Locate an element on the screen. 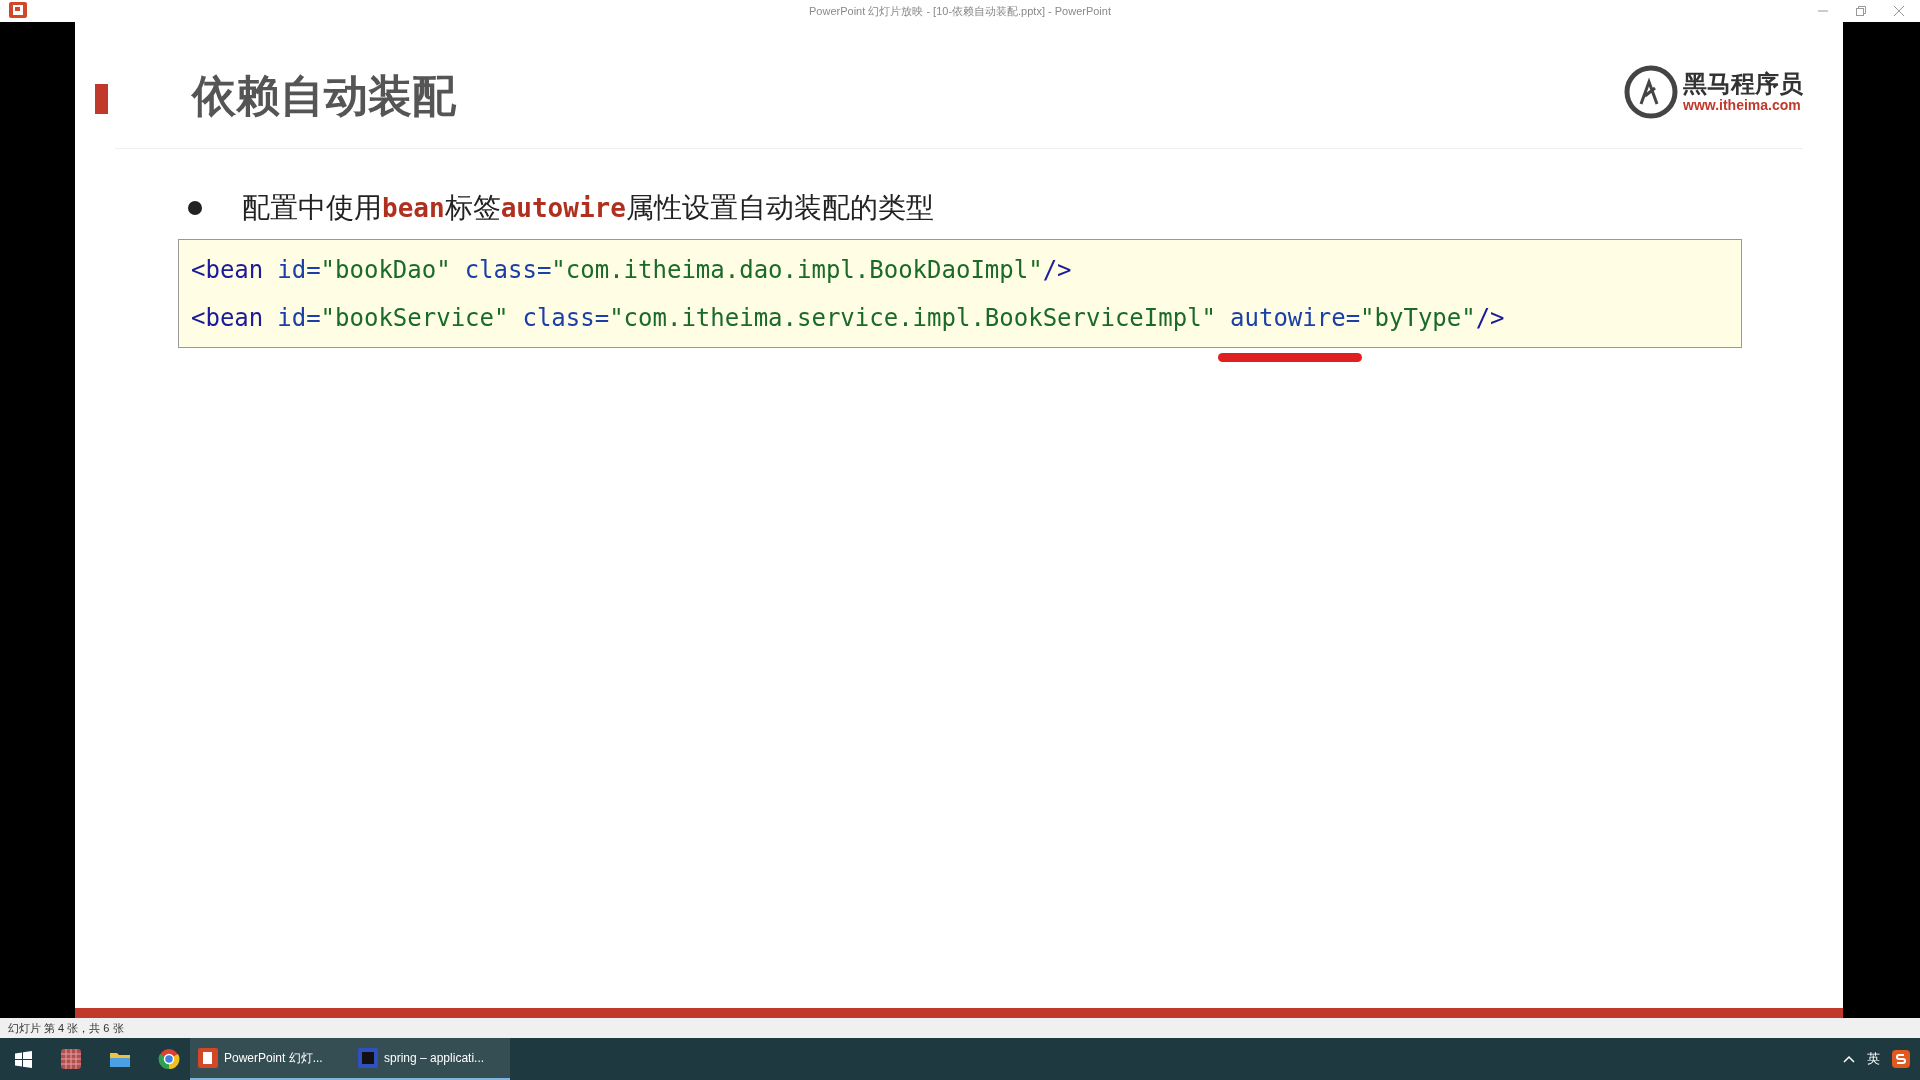 This screenshot has width=1920, height=1080. folder-icon is located at coordinates (120, 1059).